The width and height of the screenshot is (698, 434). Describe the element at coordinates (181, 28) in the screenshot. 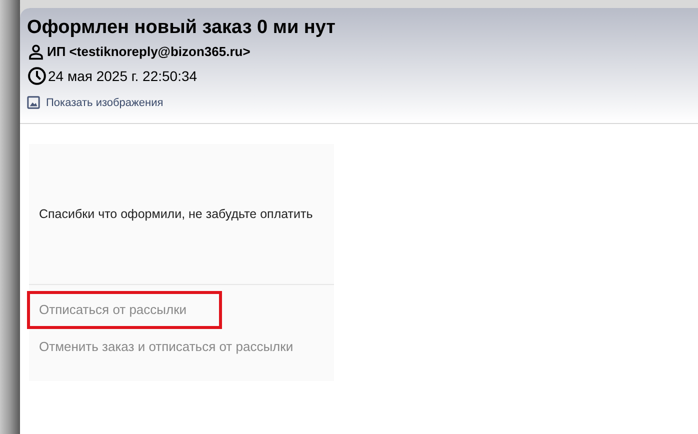

I see `email-subject: Оформлен новый заказ 0 ми нут` at that location.